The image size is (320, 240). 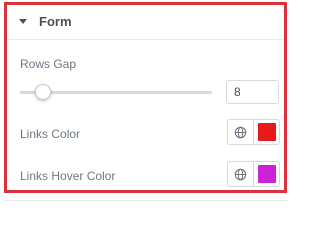 What do you see at coordinates (55, 21) in the screenshot?
I see `section-title: Form` at bounding box center [55, 21].